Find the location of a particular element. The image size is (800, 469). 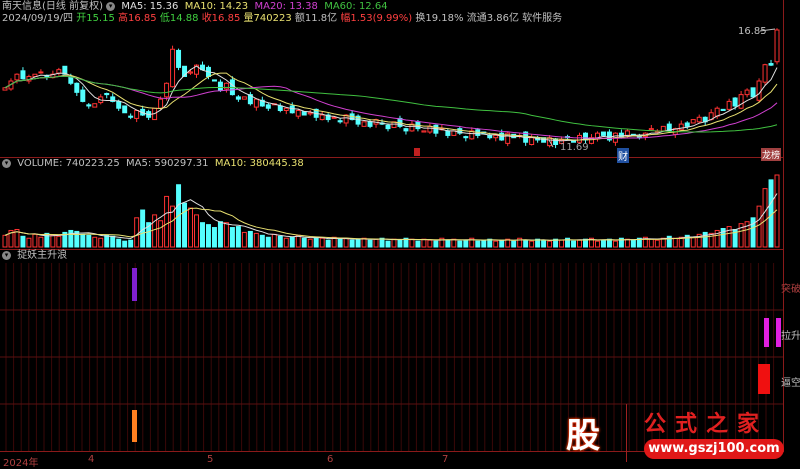

watermark-url: www.gszj100.com is located at coordinates (714, 449).